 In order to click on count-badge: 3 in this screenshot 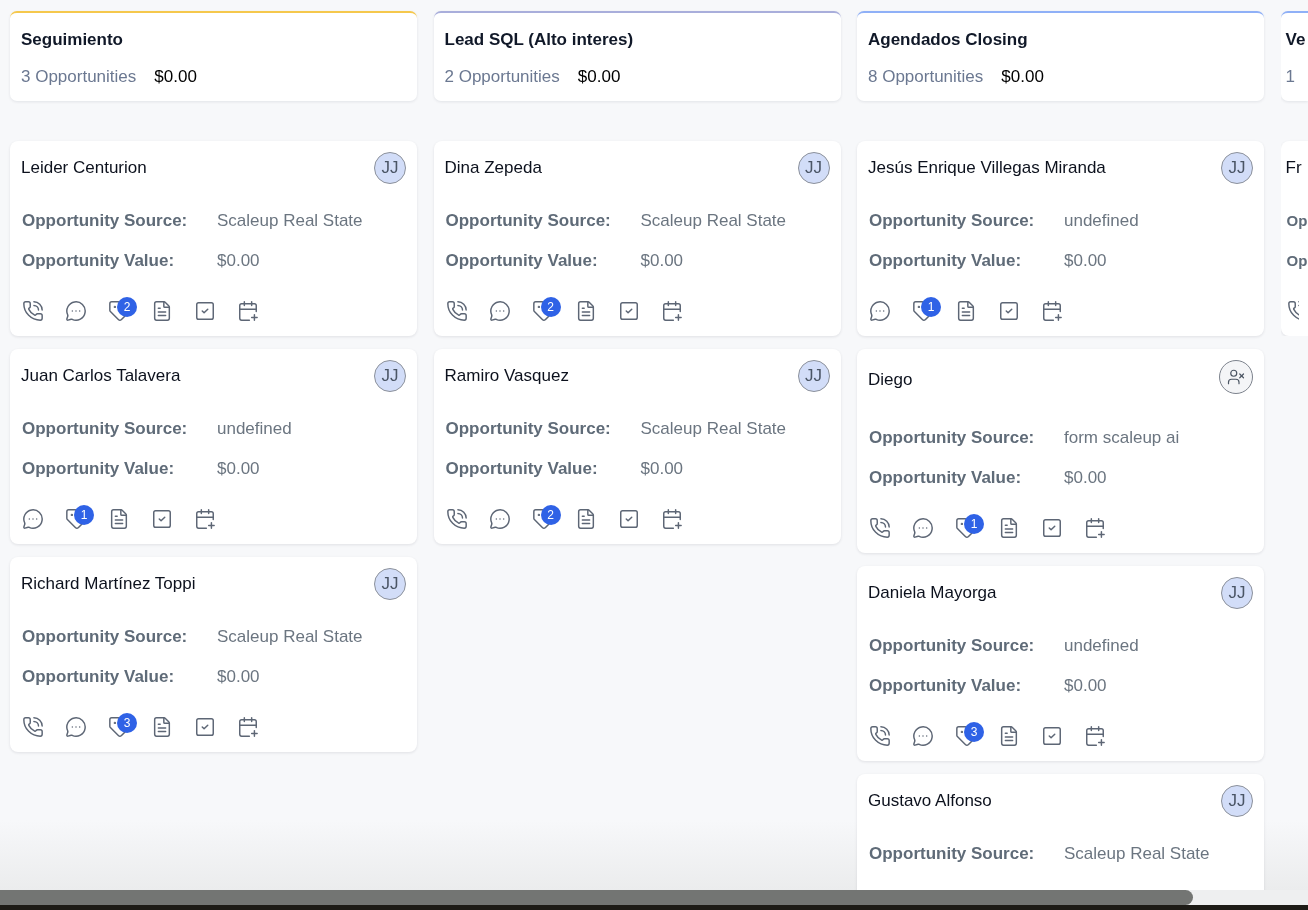, I will do `click(127, 723)`.